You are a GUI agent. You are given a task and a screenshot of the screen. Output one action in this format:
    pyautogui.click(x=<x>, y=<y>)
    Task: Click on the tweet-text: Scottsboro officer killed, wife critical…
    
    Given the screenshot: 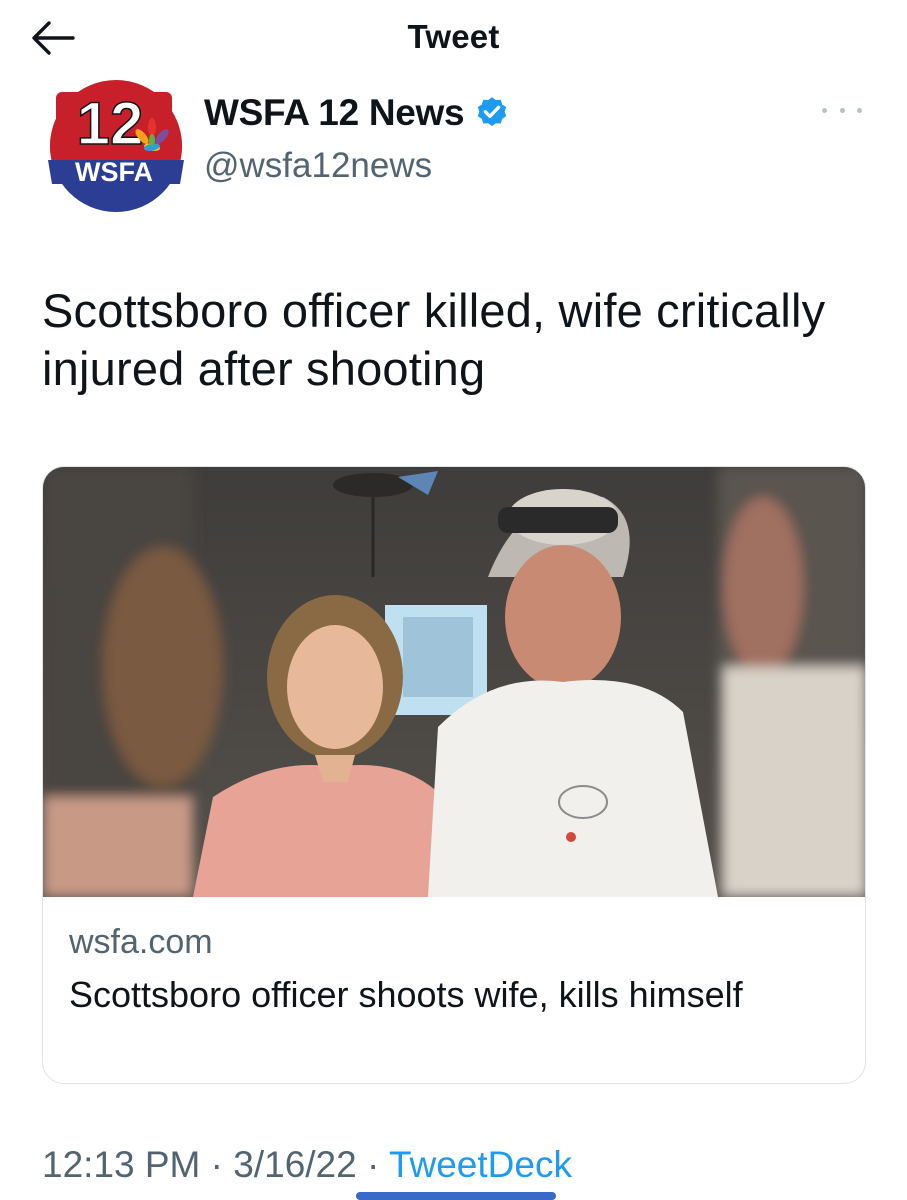 What is the action you would take?
    pyautogui.click(x=434, y=339)
    